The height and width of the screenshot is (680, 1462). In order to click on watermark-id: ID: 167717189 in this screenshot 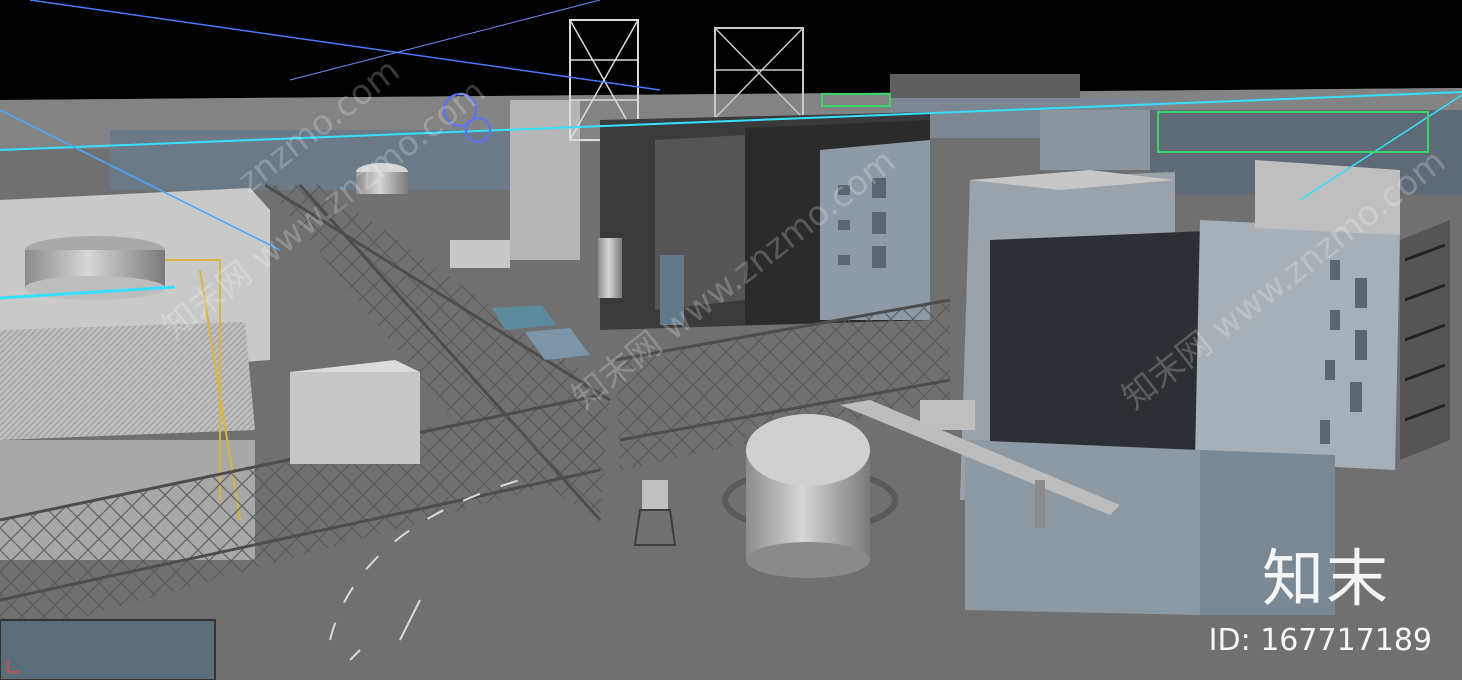, I will do `click(1320, 640)`.